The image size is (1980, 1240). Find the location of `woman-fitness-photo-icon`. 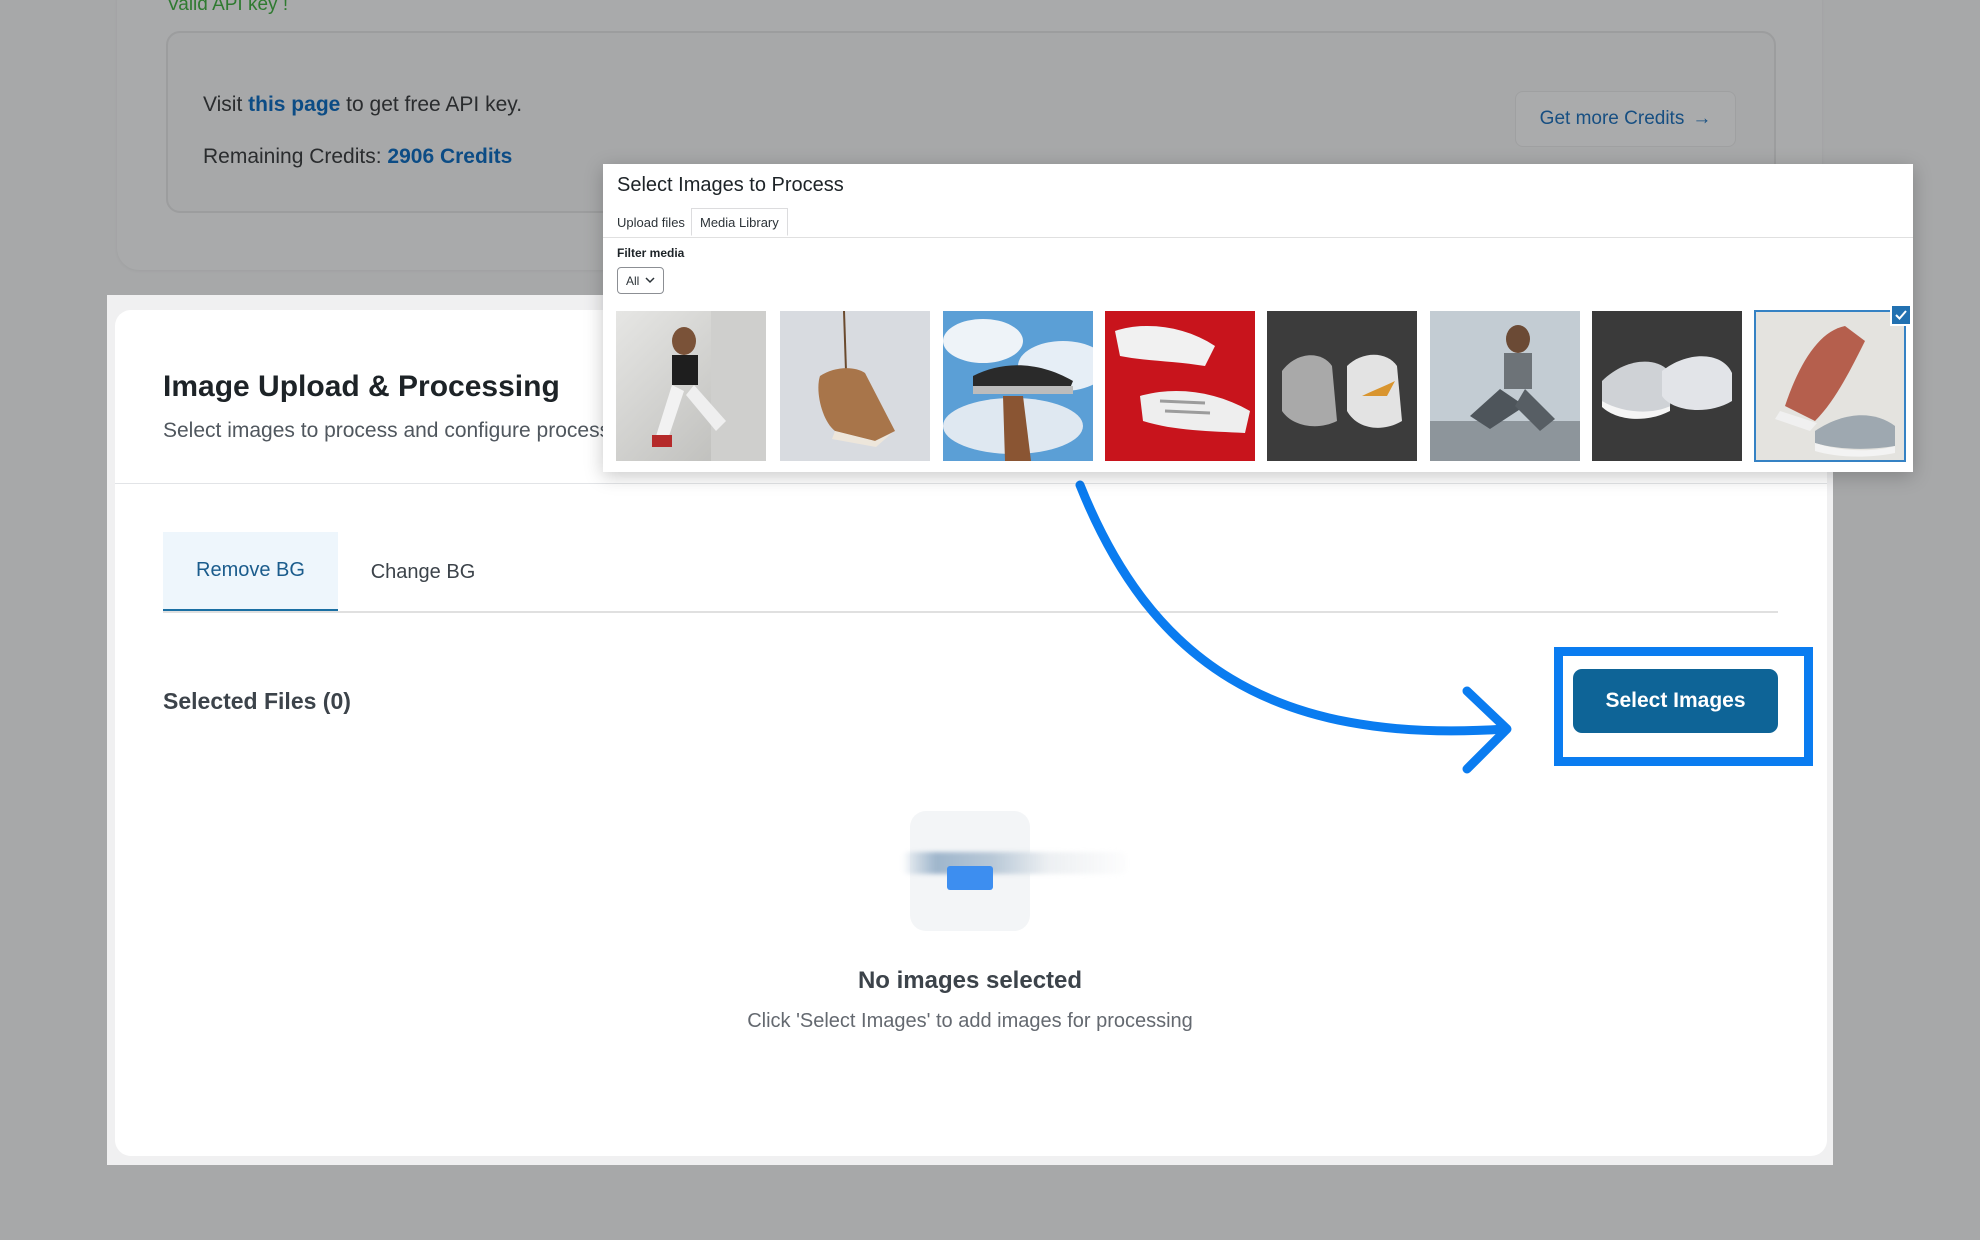

woman-fitness-photo-icon is located at coordinates (691, 386).